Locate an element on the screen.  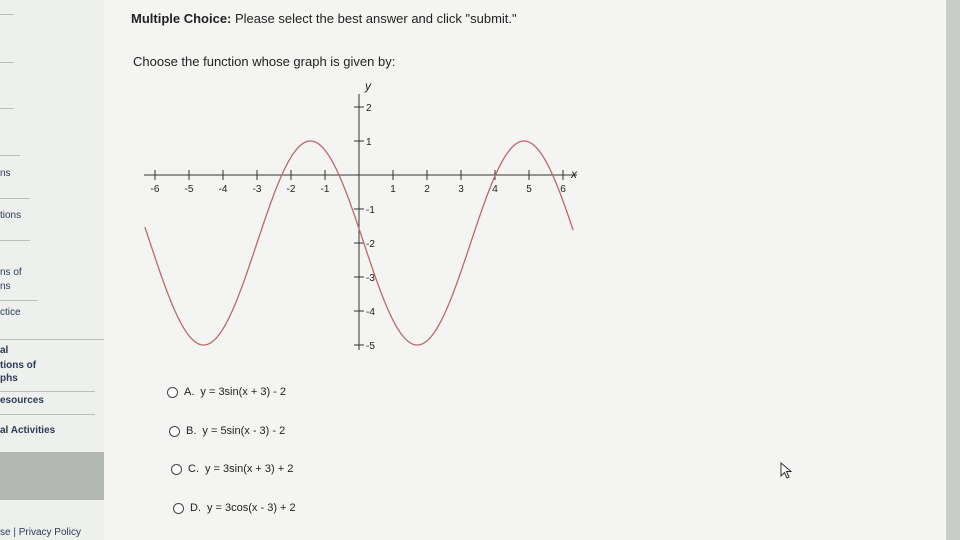
radio-d is located at coordinates (178, 508).